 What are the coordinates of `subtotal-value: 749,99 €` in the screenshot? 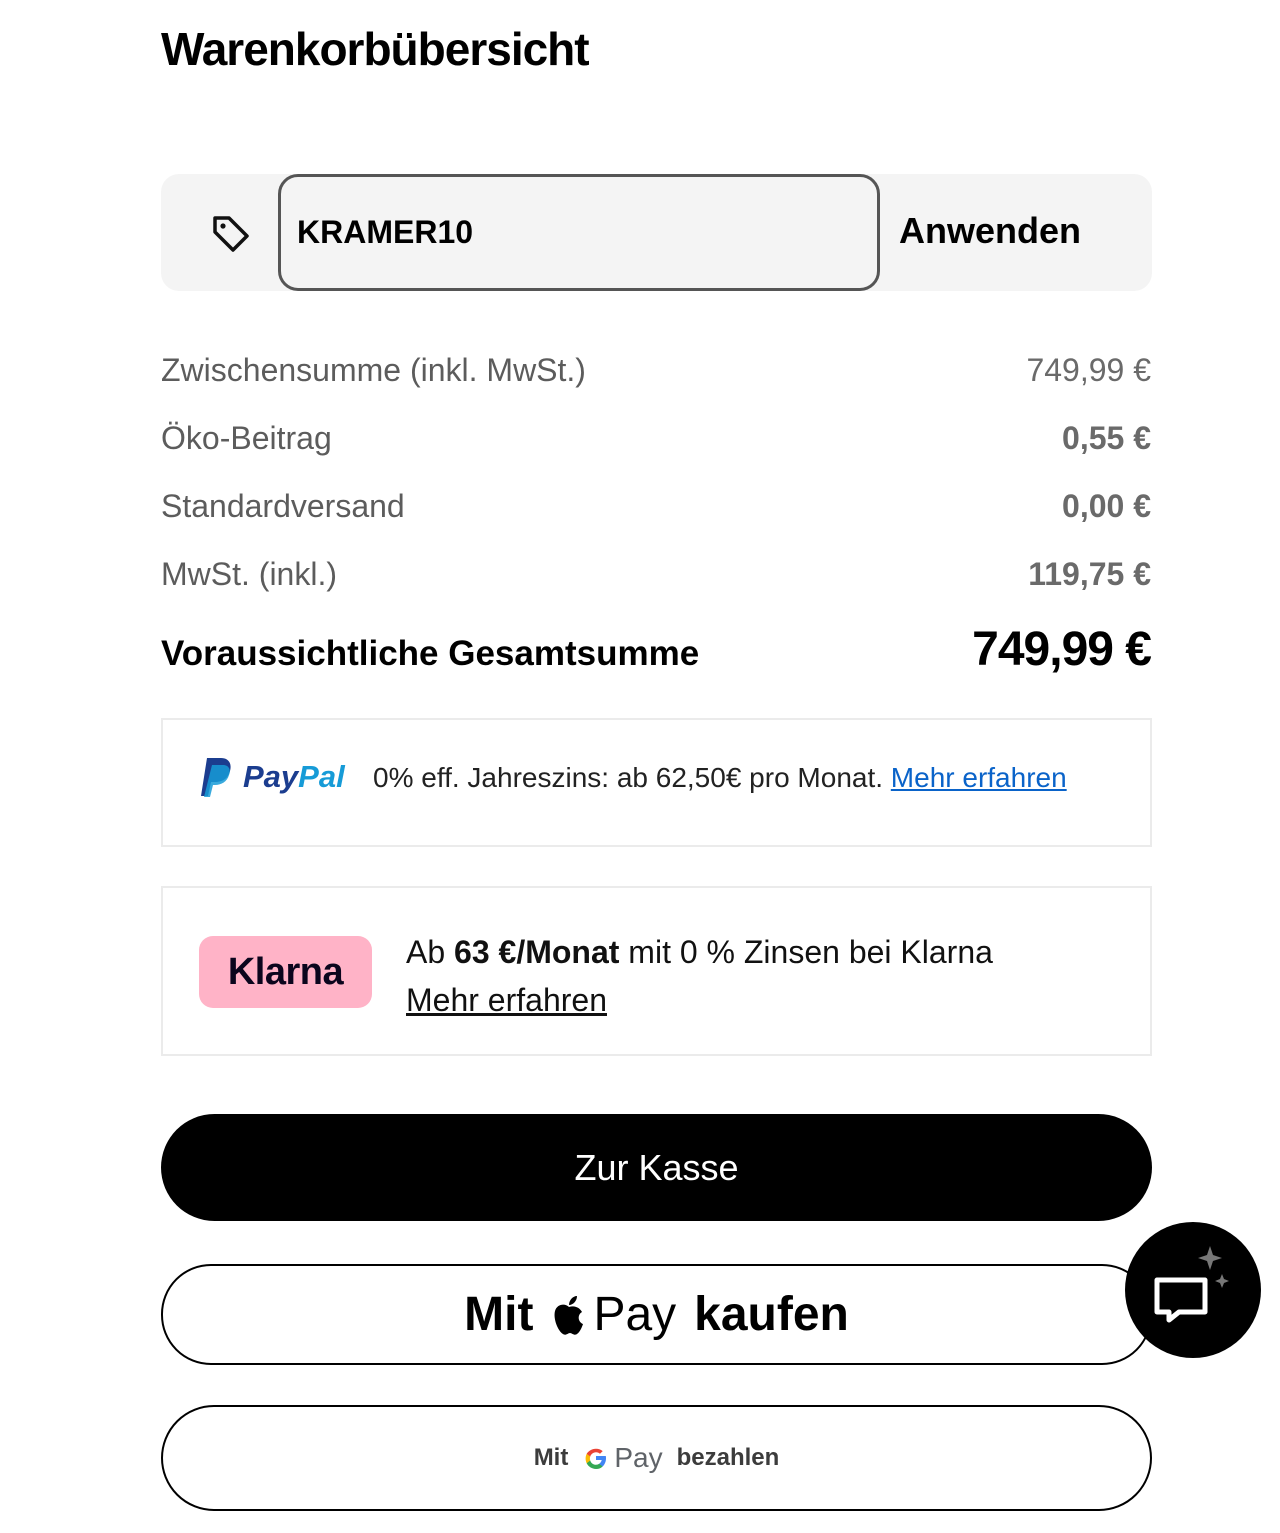 It's located at (1088, 370).